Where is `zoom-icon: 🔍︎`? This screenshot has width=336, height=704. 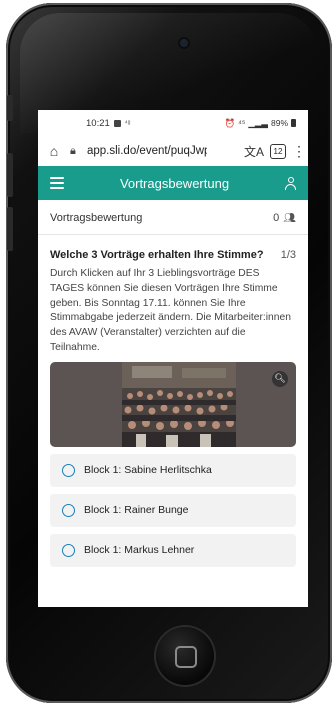
zoom-icon: 🔍︎ is located at coordinates (280, 378).